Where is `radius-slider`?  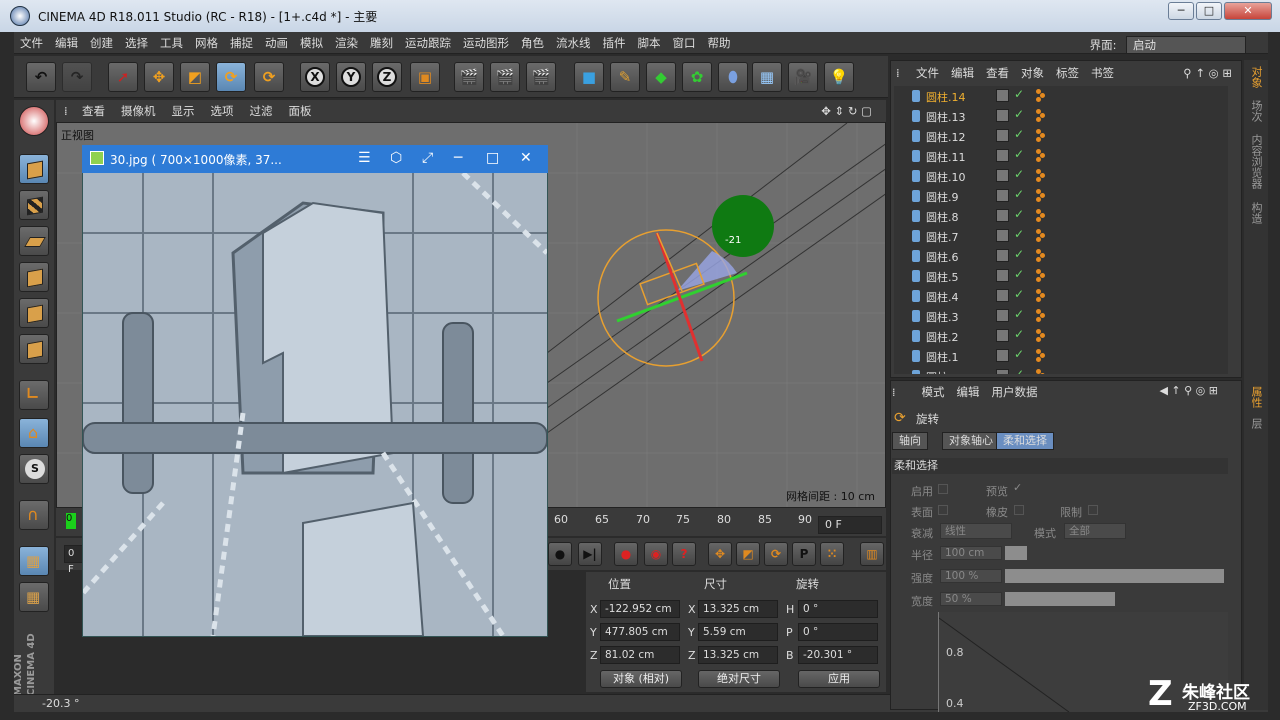 radius-slider is located at coordinates (1016, 553).